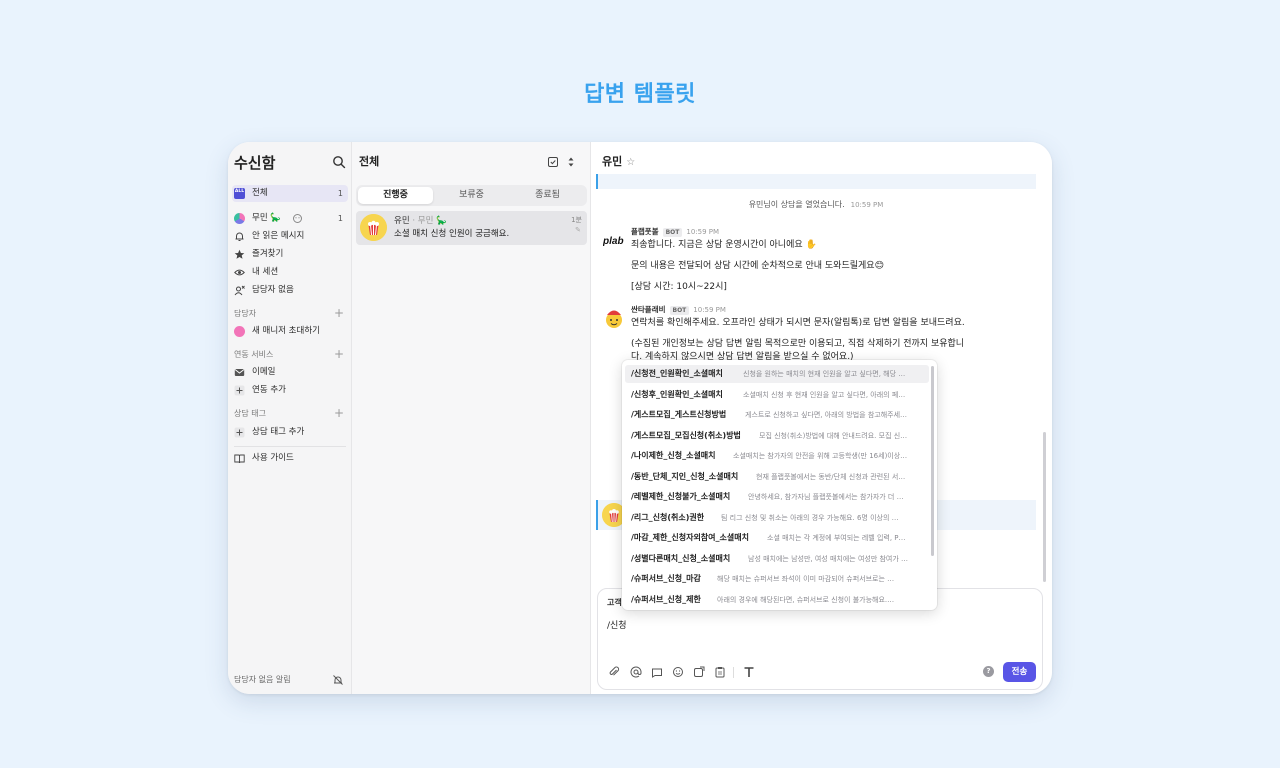 Image resolution: width=1280 pixels, height=768 pixels. I want to click on clipboard-icon, so click(720, 672).